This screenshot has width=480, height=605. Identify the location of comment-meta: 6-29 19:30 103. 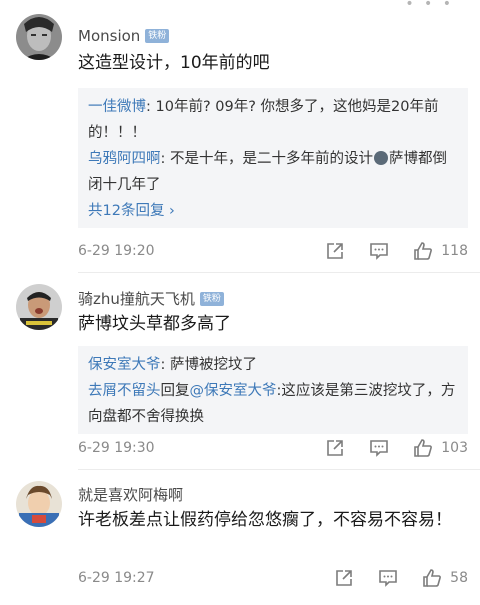
(273, 448).